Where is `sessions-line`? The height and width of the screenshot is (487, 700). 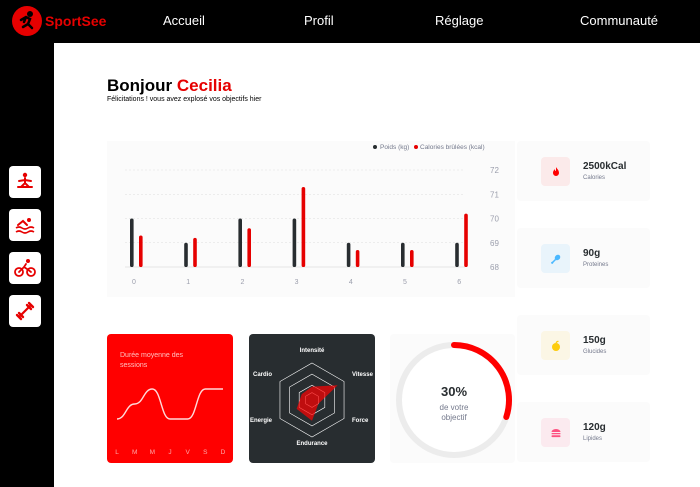
sessions-line is located at coordinates (169, 404).